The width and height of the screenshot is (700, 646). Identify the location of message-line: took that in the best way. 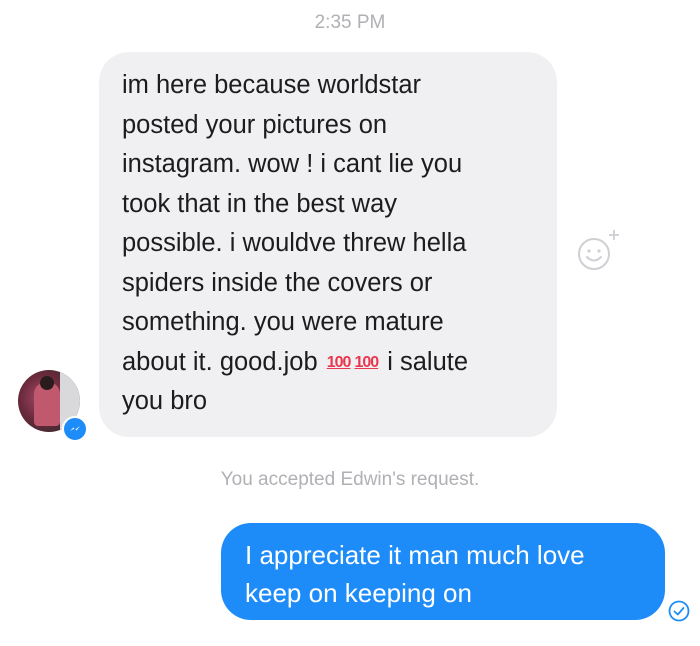
(259, 203).